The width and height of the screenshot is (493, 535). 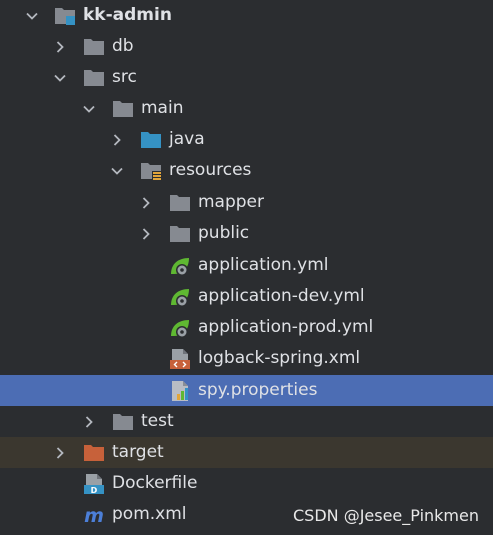 I want to click on tree-item-dockerfile: D Dockerfile, so click(x=246, y=483).